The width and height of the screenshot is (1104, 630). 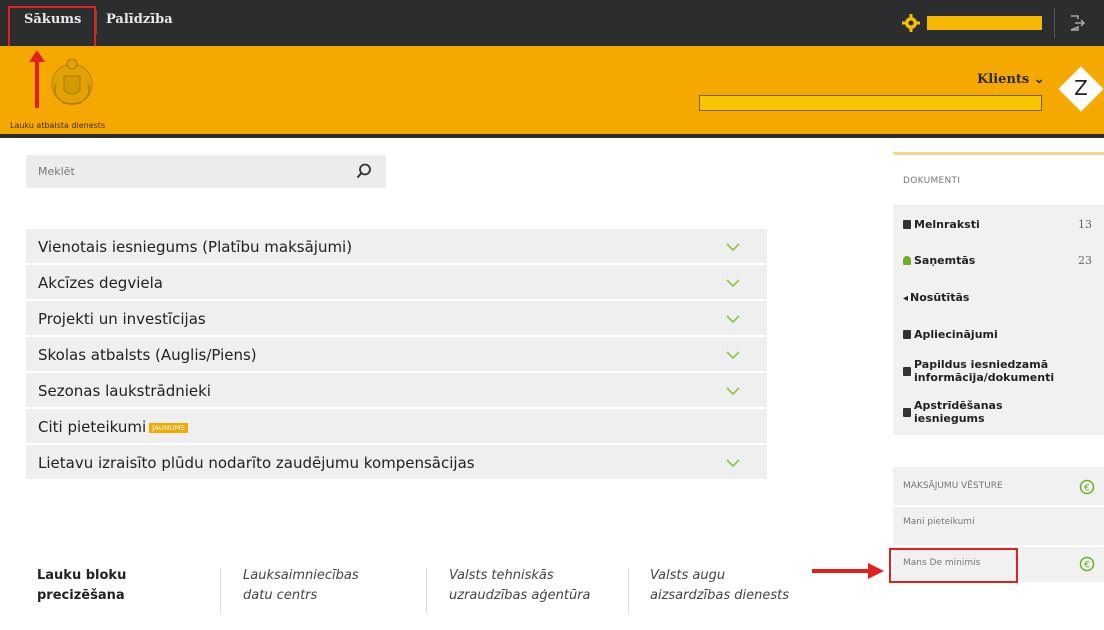 What do you see at coordinates (396, 247) in the screenshot?
I see `accordion-item-single-application: Vienotais iesniegums (Platību maksājumi)` at bounding box center [396, 247].